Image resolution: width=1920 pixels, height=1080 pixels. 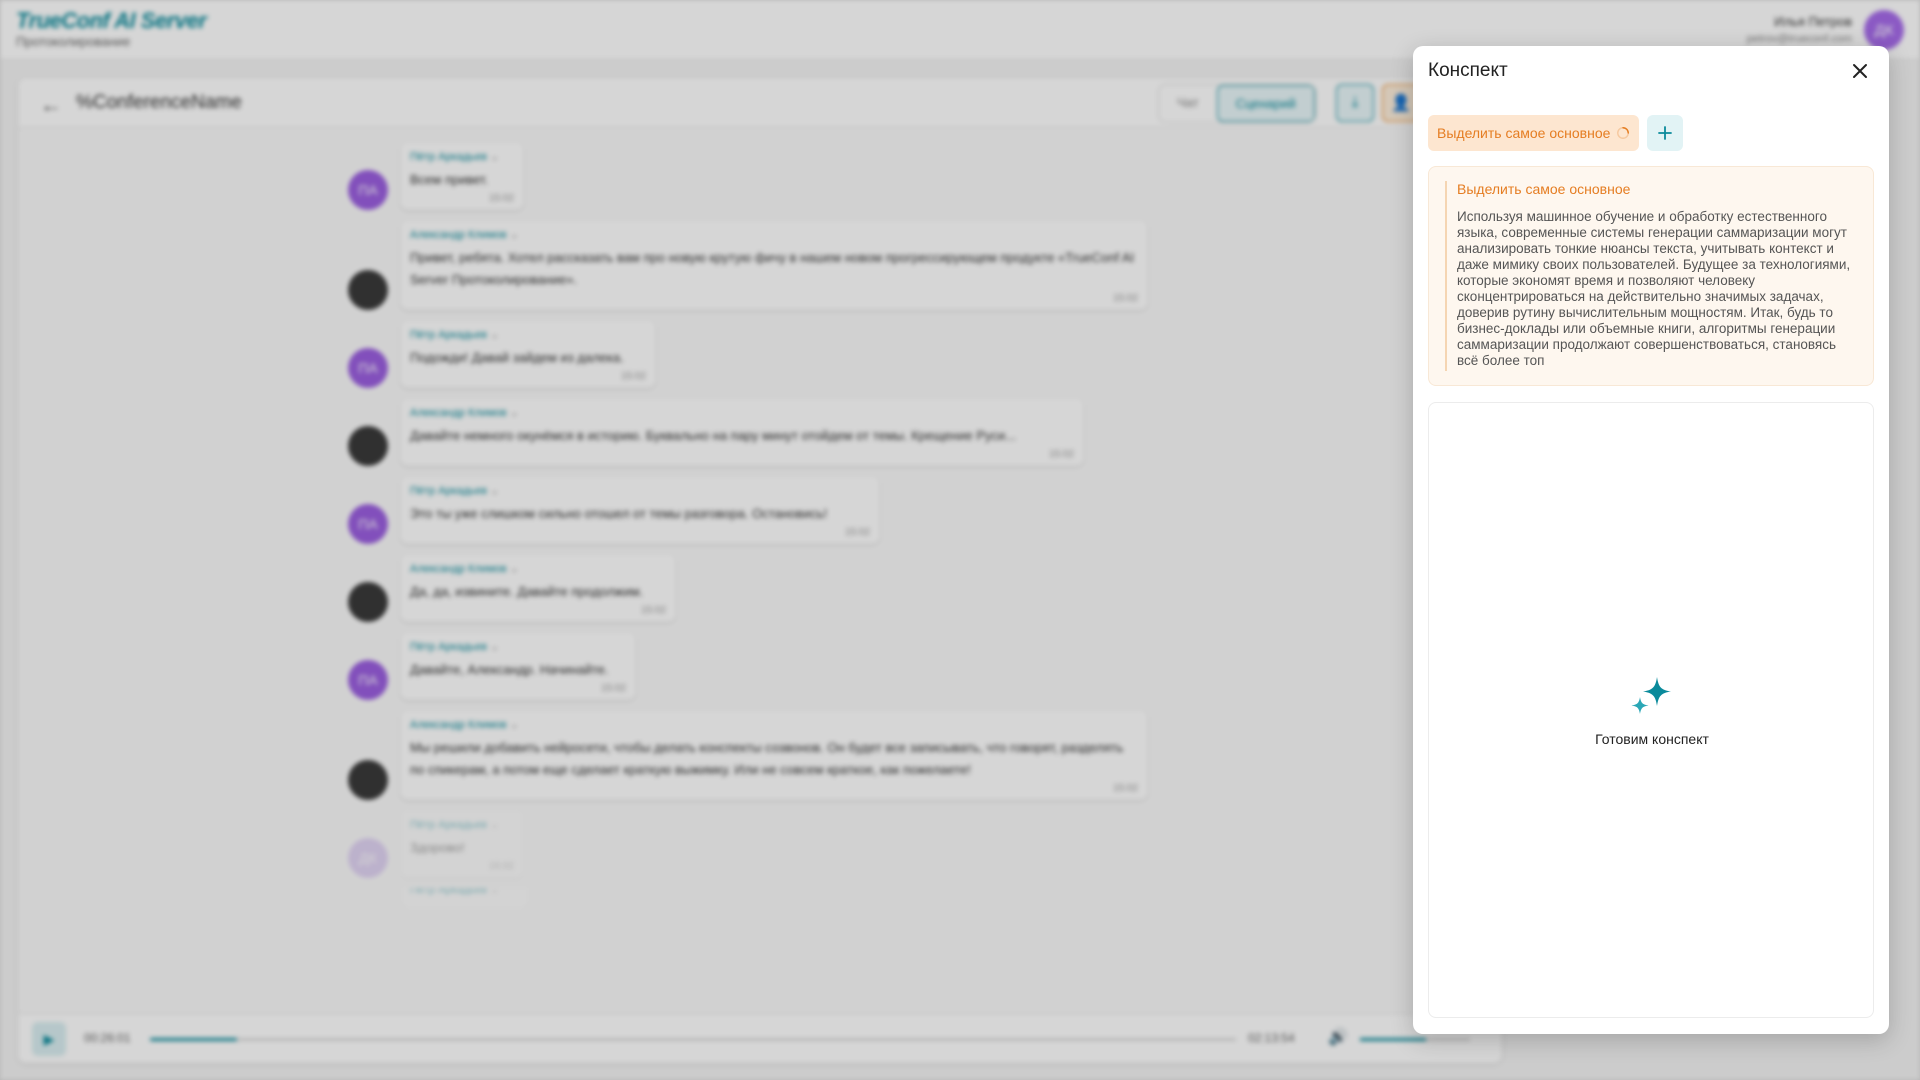 I want to click on modal-title: Конспект, so click(x=1468, y=70).